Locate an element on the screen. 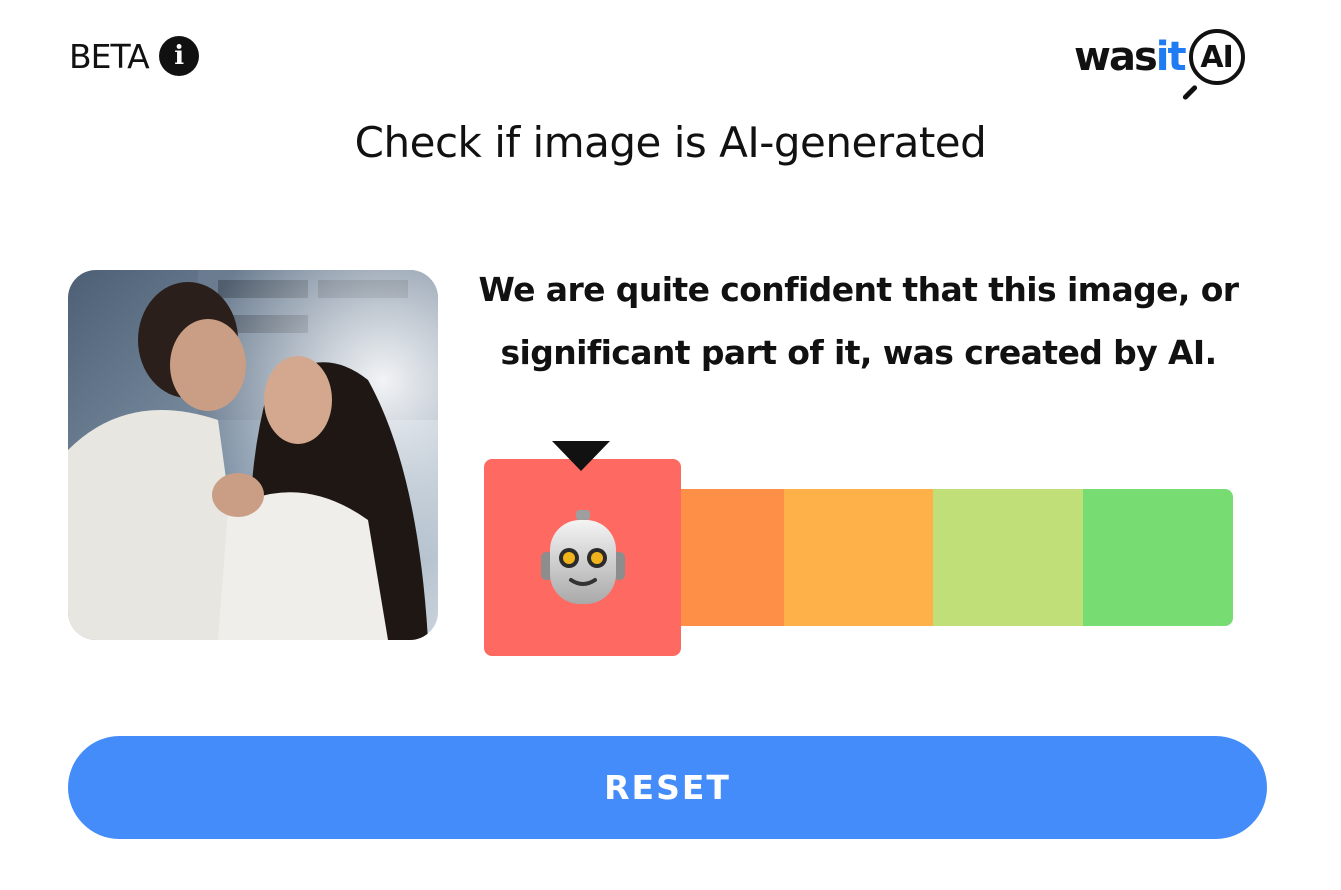  meter-selected-segment is located at coordinates (582, 557).